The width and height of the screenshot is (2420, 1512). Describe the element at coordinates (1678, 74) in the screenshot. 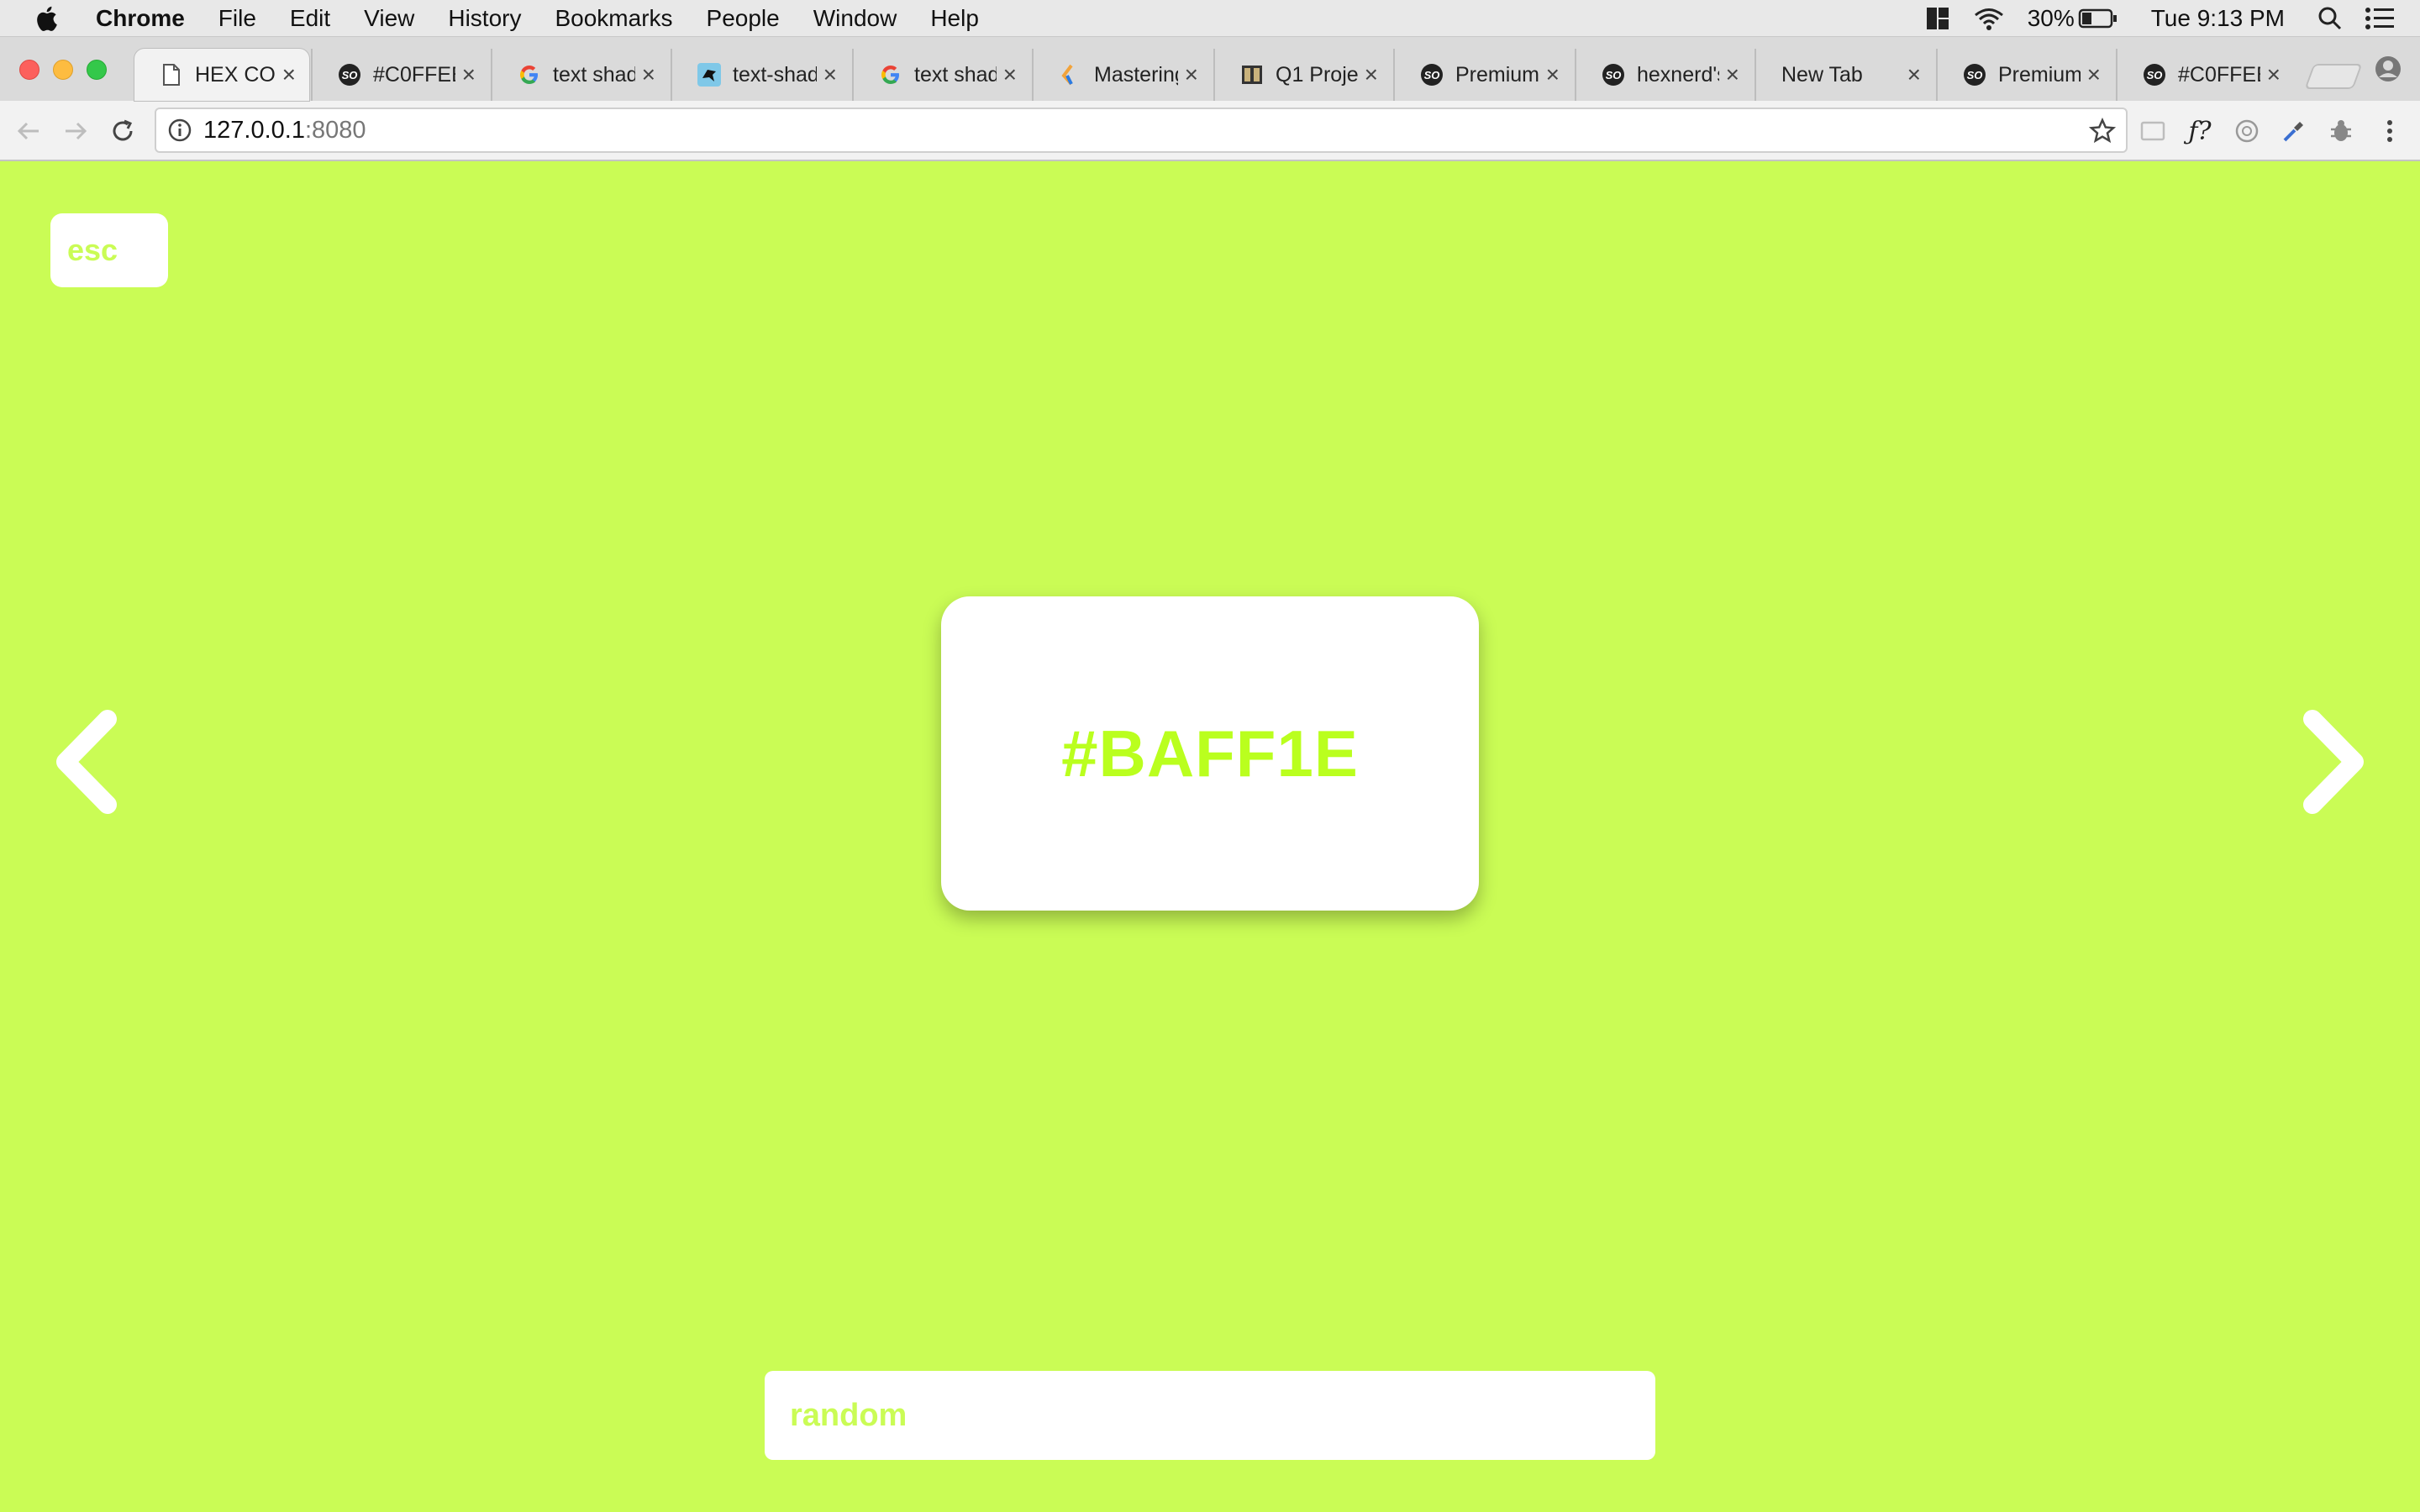

I see `tab-title: hexnerd's` at that location.